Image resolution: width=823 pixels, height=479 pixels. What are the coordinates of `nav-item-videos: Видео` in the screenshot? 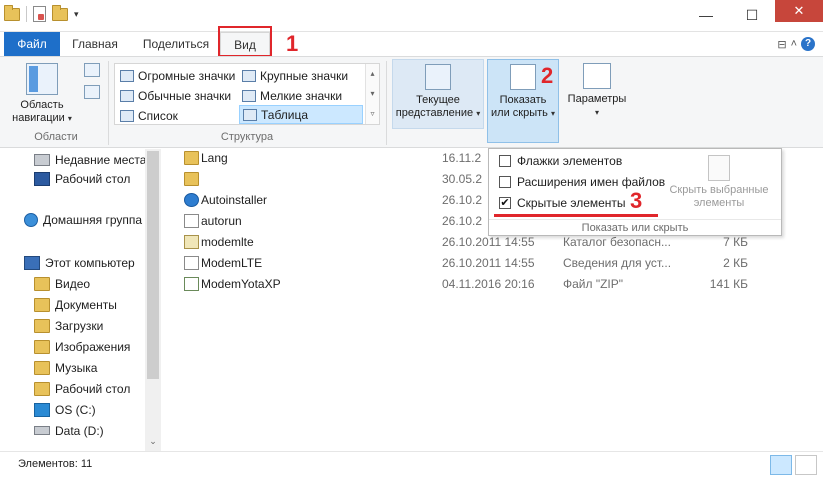 It's located at (62, 283).